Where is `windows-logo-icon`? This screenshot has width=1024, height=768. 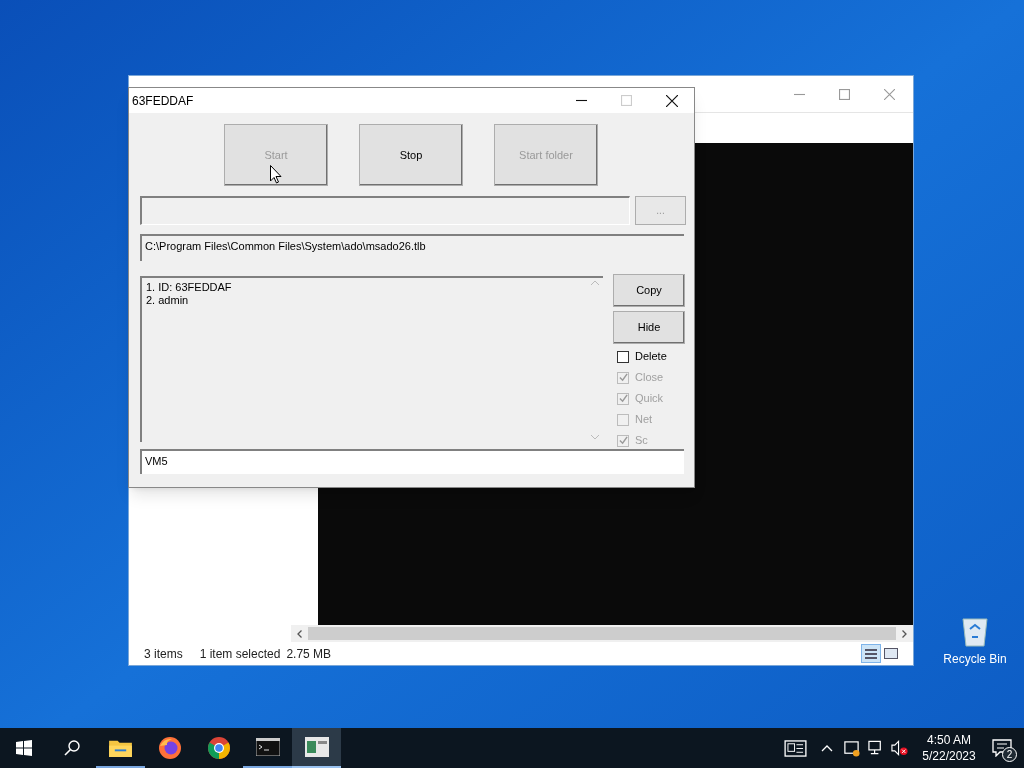
windows-logo-icon is located at coordinates (24, 748).